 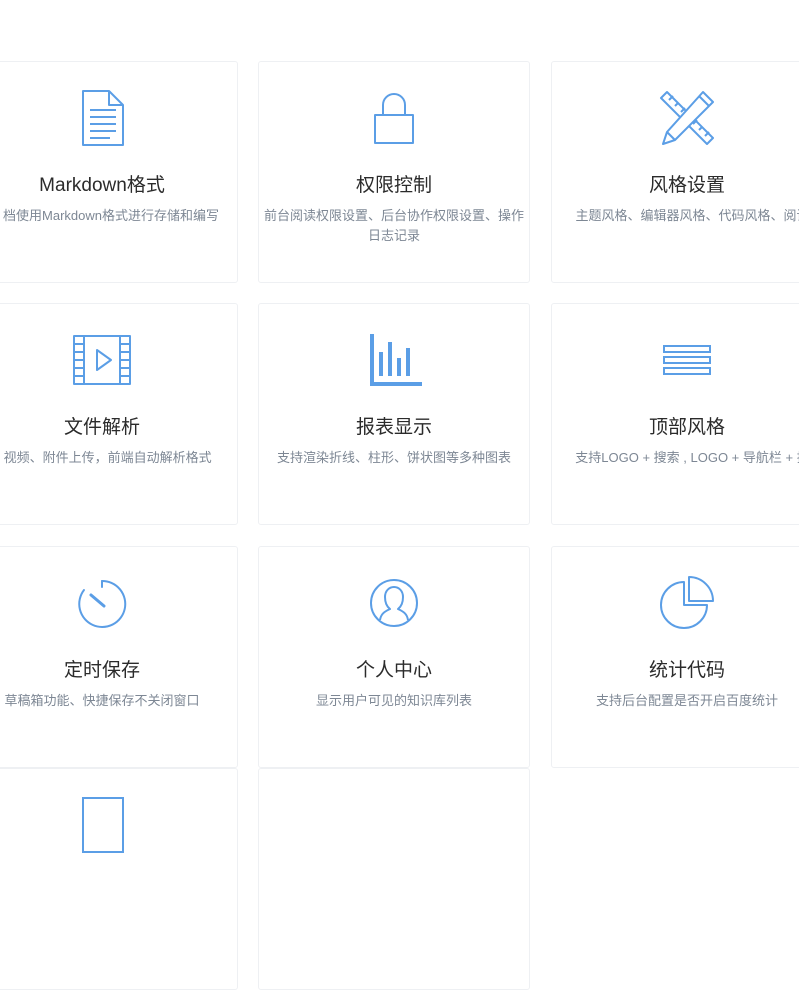 I want to click on feature-card-statistics: 统计代码 支持后台配置是否开启百度统计, so click(x=675, y=657).